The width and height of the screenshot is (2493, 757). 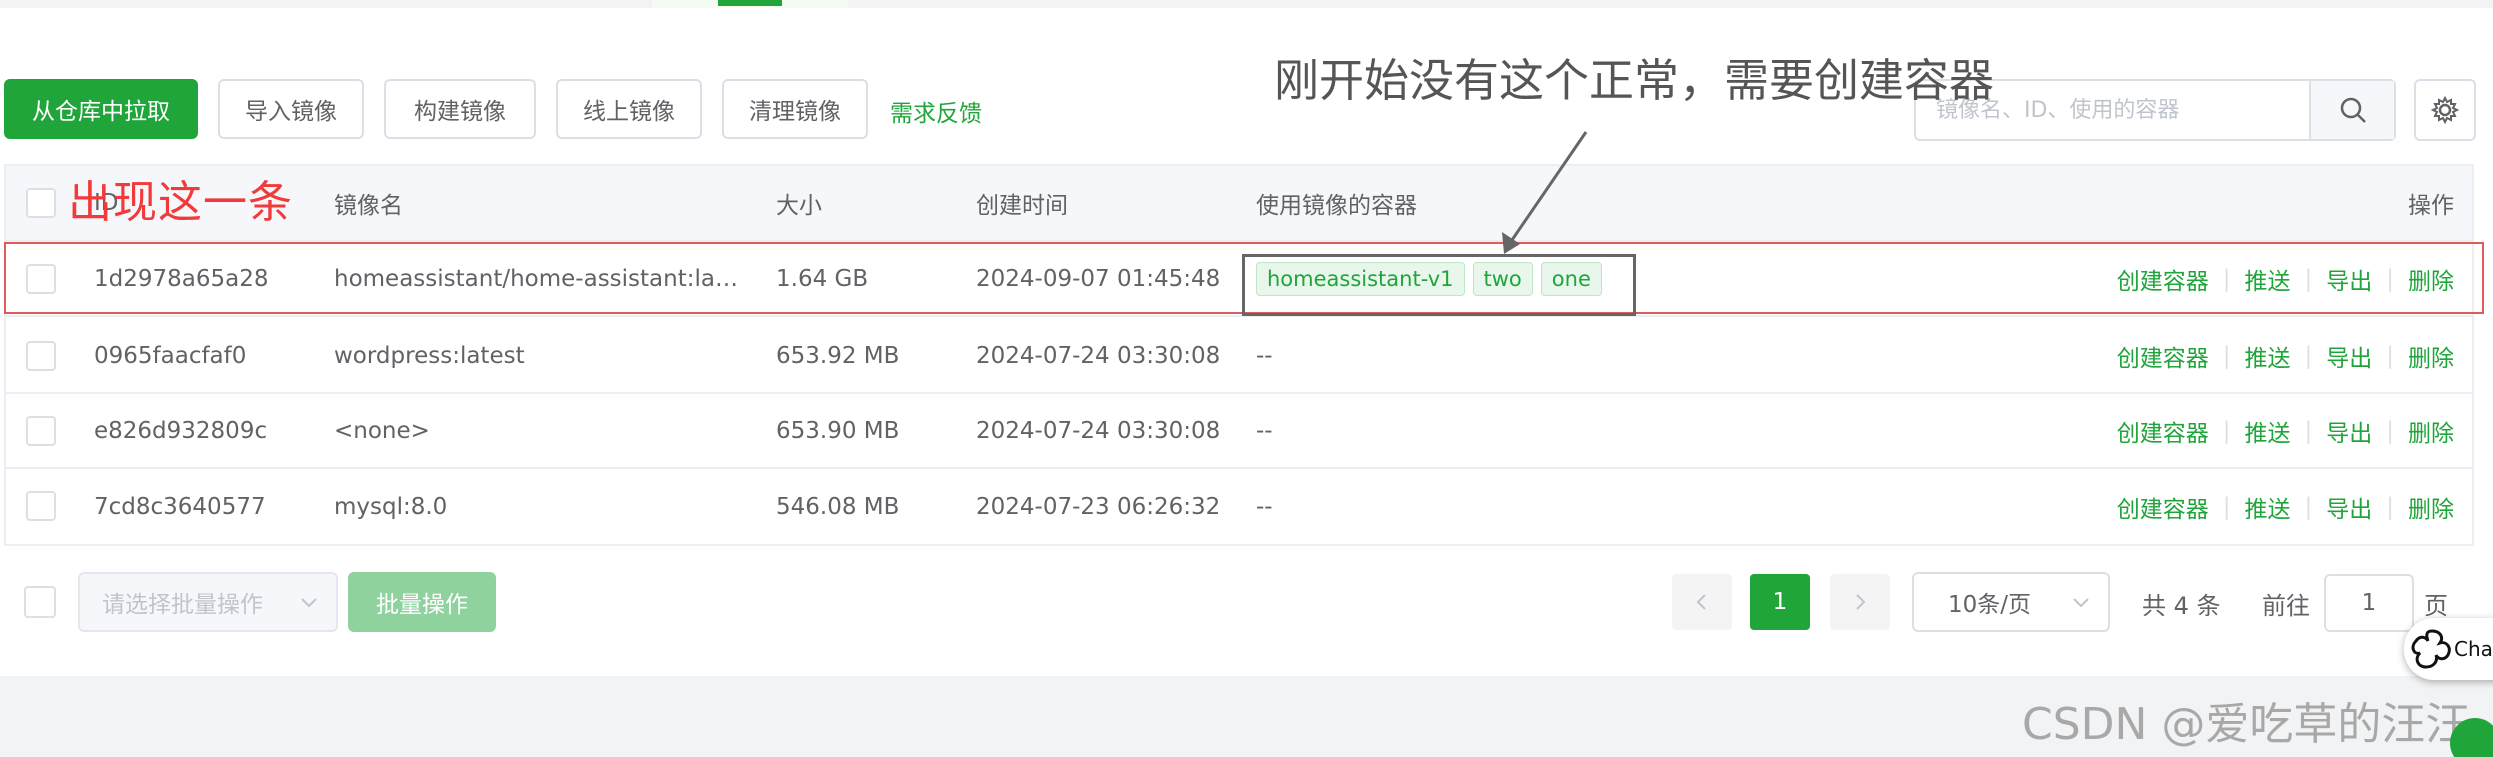 I want to click on goto-label: 前往, so click(x=2286, y=606).